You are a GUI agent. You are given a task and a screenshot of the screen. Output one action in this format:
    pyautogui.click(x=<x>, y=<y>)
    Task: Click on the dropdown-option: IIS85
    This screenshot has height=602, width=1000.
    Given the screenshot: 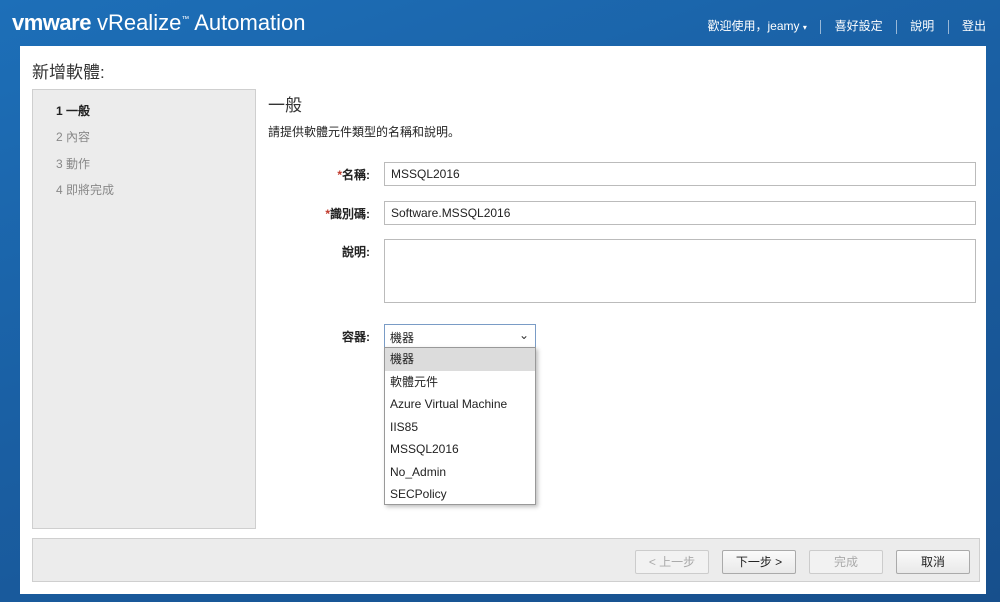 What is the action you would take?
    pyautogui.click(x=460, y=427)
    